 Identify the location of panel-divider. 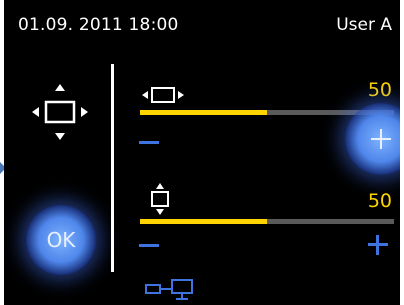
(112, 168).